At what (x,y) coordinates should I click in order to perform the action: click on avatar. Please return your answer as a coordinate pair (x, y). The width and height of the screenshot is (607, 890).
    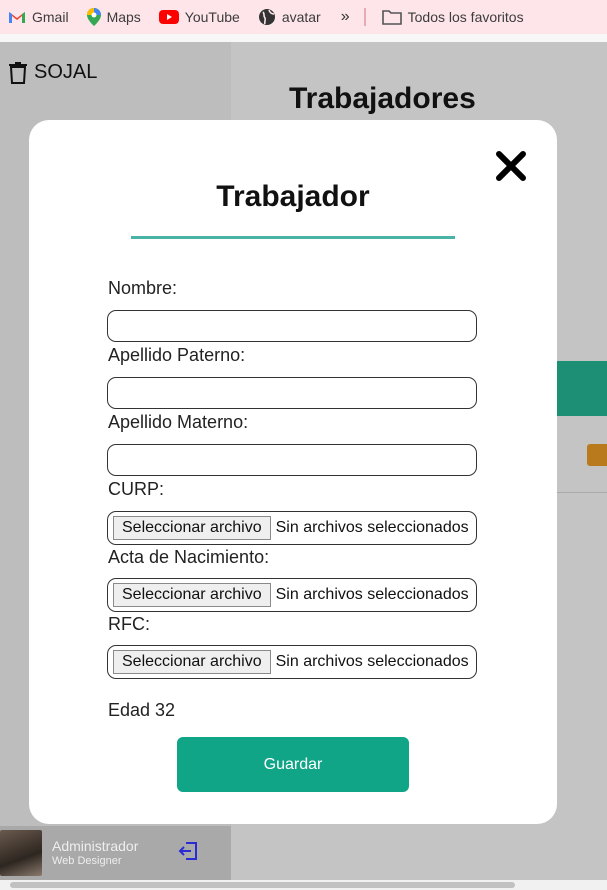
    Looking at the image, I should click on (21, 853).